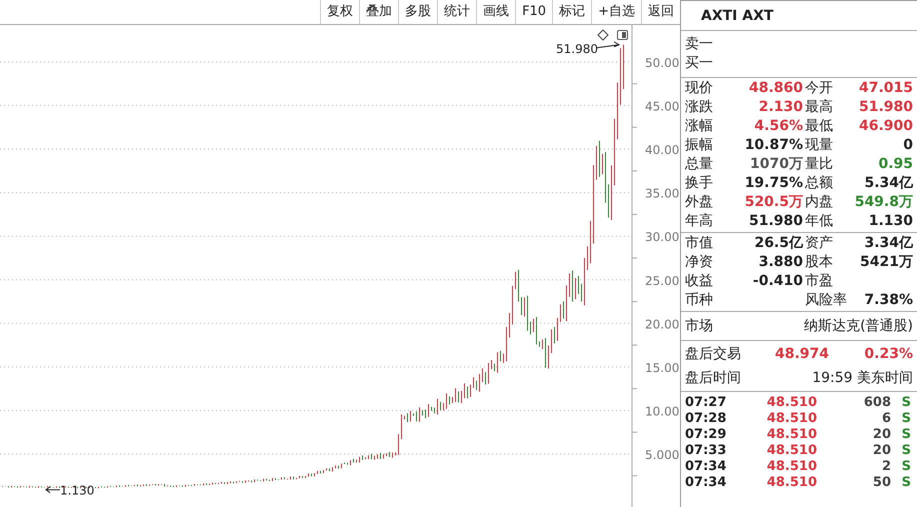 The image size is (917, 507). Describe the element at coordinates (776, 88) in the screenshot. I see `quote-value: 48.860` at that location.